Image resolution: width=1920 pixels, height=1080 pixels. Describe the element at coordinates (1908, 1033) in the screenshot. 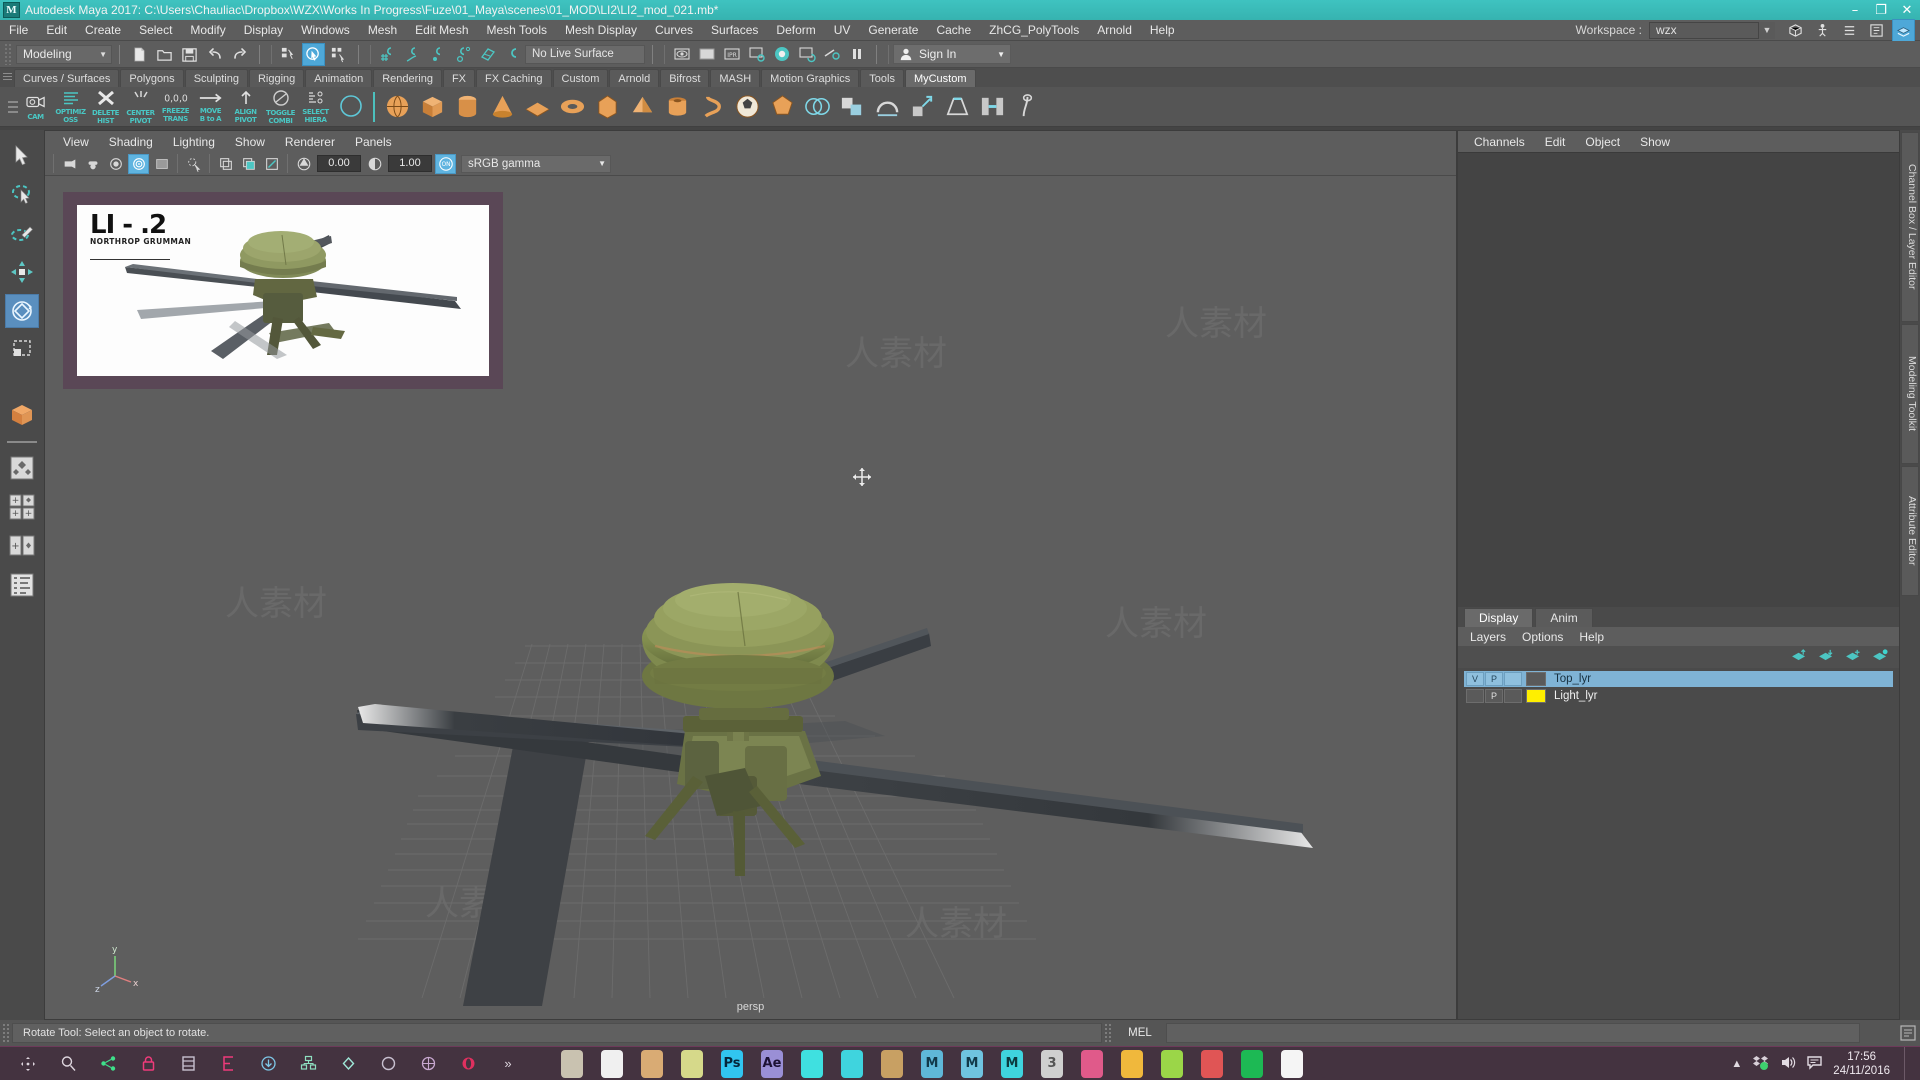

I see `script-editor-icon` at that location.